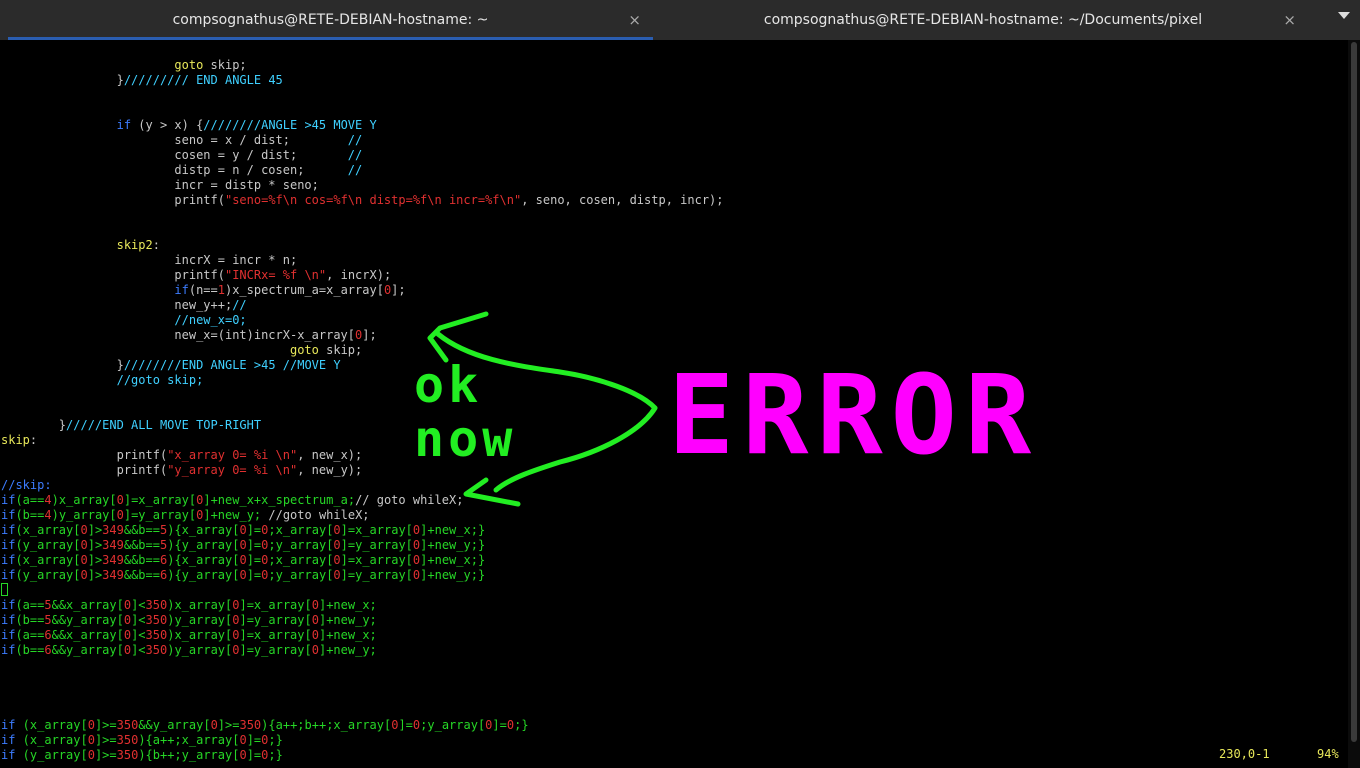 The height and width of the screenshot is (768, 1360). I want to click on scrollbar-thumb, so click(1354, 392).